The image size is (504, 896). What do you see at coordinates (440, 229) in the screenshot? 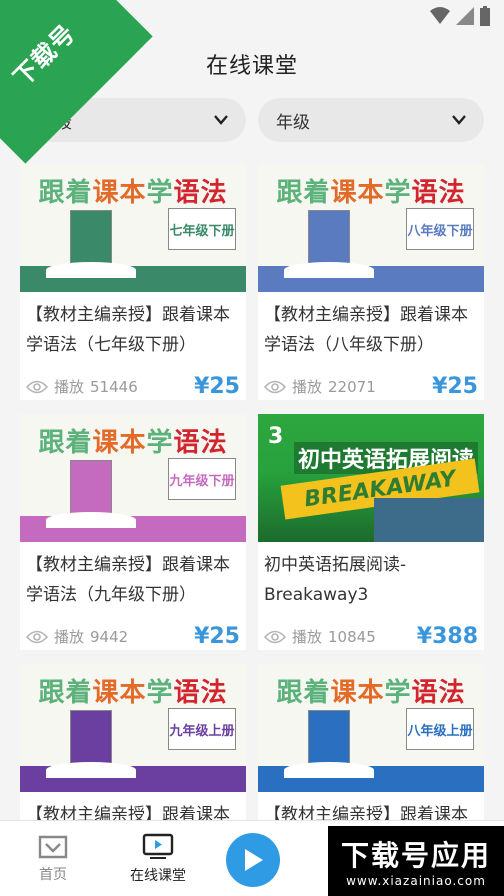
I see `thumbnail-grade: 八年级下册` at bounding box center [440, 229].